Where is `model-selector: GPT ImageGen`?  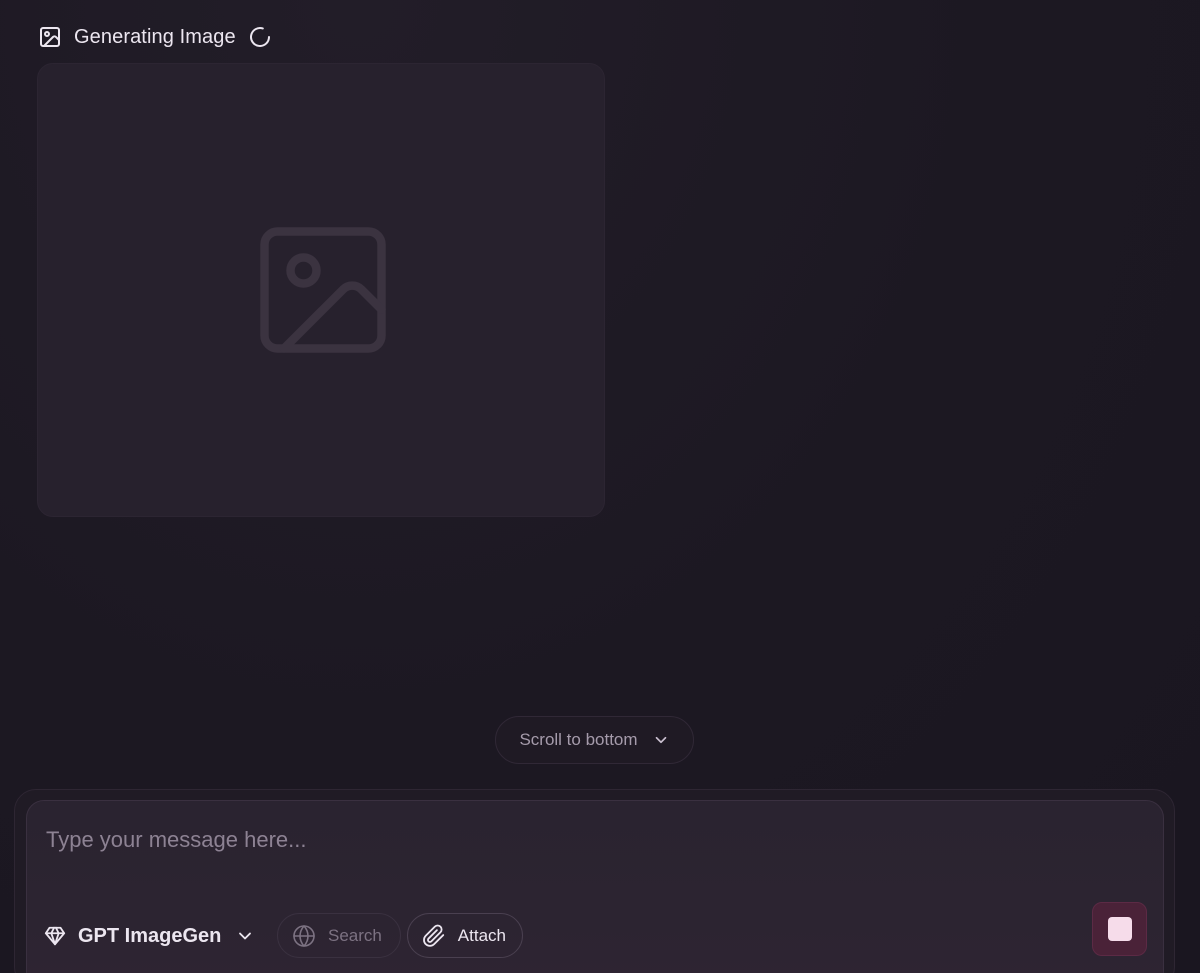
model-selector: GPT ImageGen is located at coordinates (149, 936).